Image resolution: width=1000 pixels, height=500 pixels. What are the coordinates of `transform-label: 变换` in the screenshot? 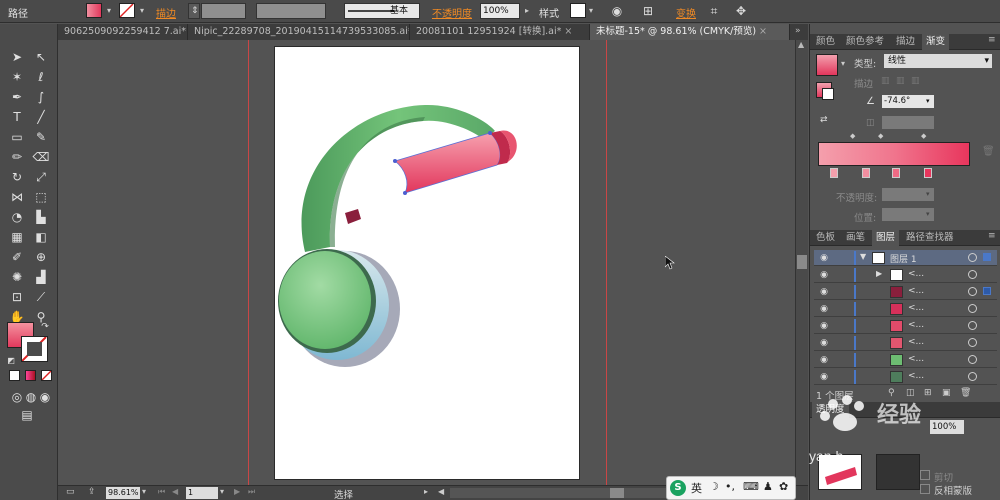 It's located at (686, 12).